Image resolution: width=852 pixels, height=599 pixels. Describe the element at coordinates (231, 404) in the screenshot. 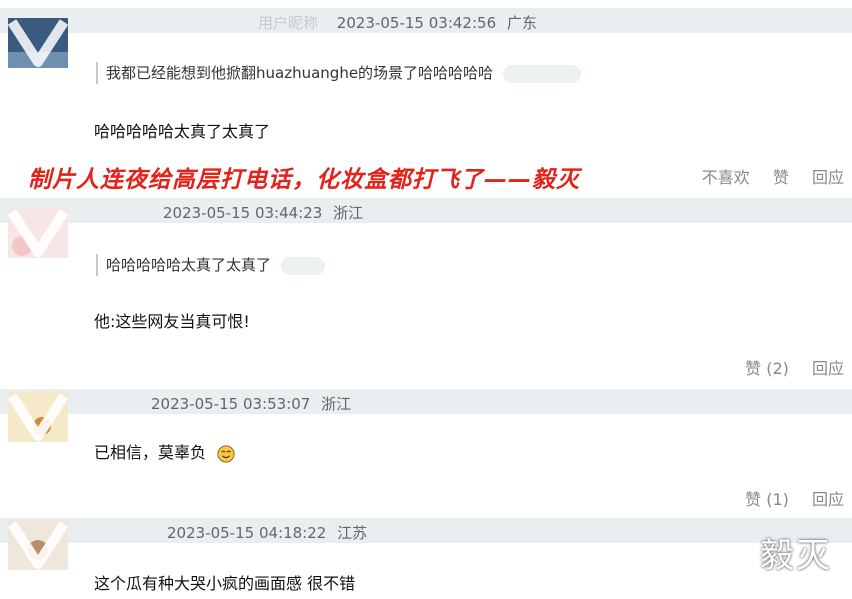

I see `comment-time: 2023-05-15 03:53:07` at that location.